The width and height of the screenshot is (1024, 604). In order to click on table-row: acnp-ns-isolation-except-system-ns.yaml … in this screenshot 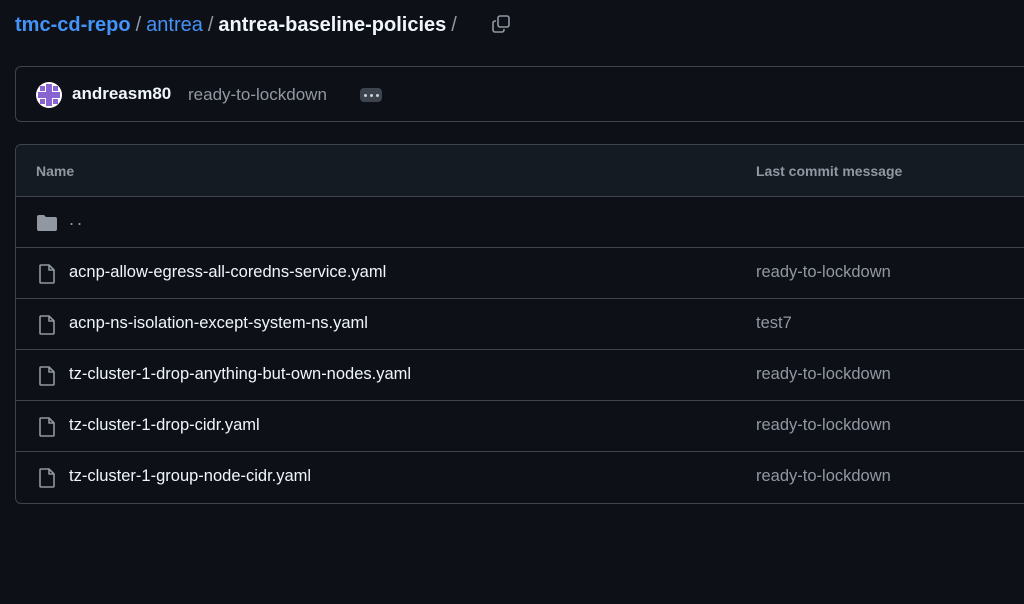, I will do `click(520, 324)`.